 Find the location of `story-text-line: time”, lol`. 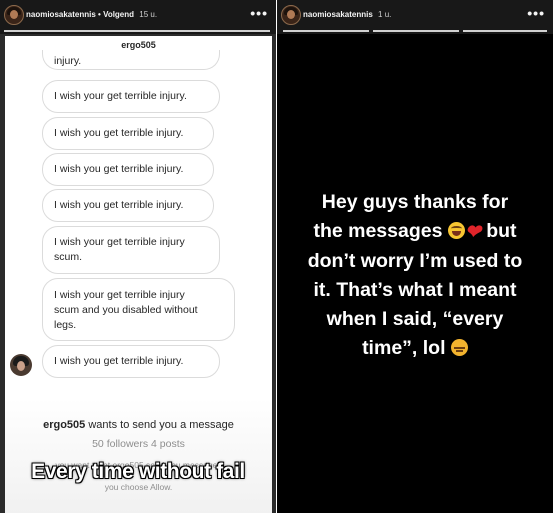

story-text-line: time”, lol is located at coordinates (415, 348).